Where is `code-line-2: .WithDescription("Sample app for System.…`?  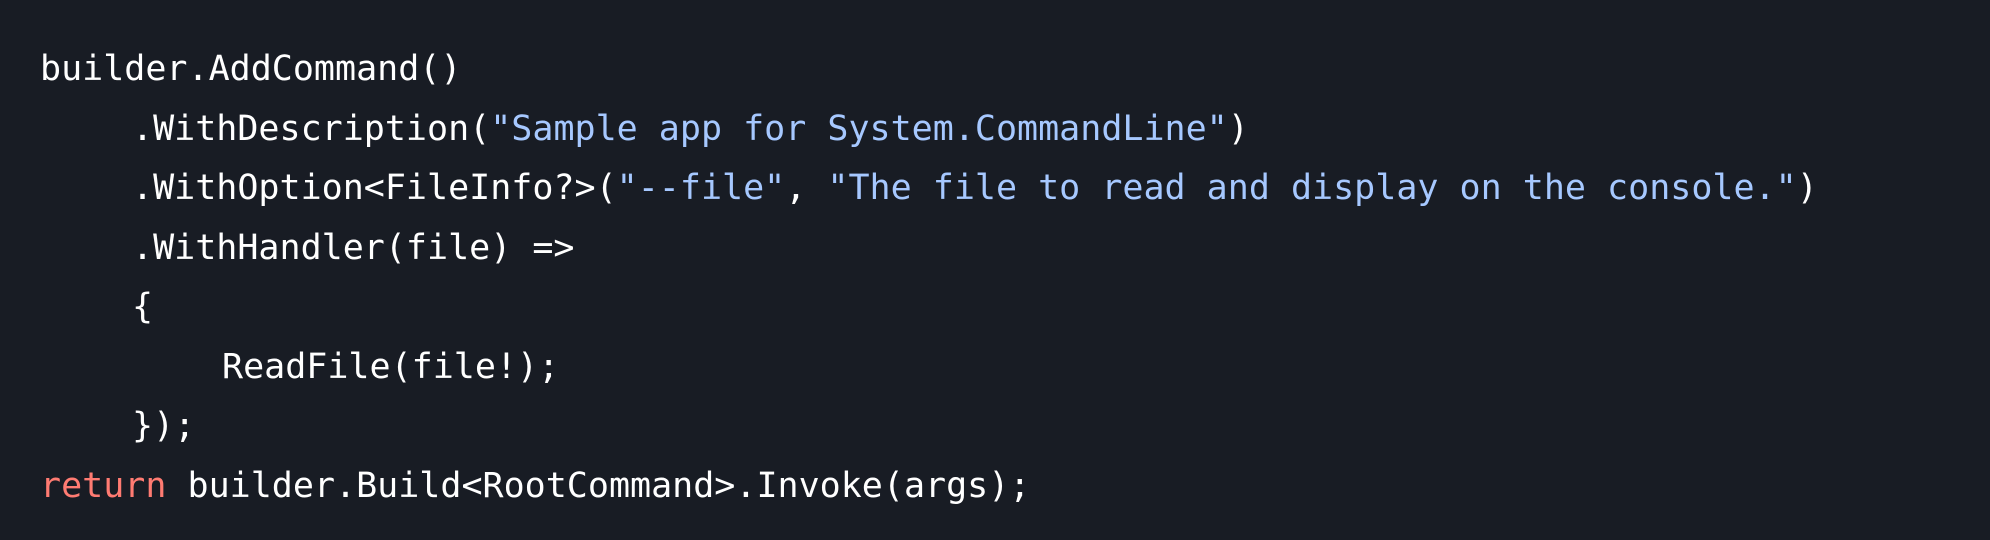 code-line-2: .WithDescription("Sample app for System.… is located at coordinates (1015, 130).